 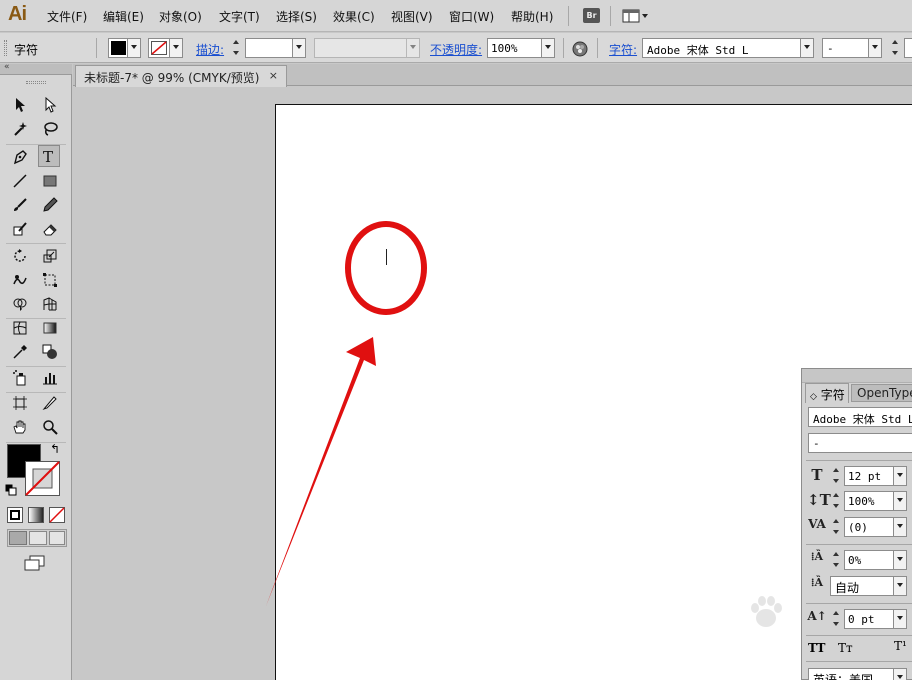 What do you see at coordinates (210, 49) in the screenshot?
I see `stroke-label-link: 描边:` at bounding box center [210, 49].